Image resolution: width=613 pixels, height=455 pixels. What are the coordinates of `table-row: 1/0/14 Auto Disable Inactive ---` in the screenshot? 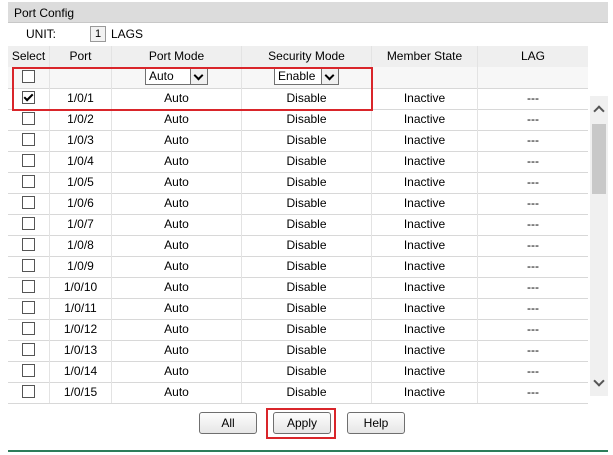 It's located at (298, 372).